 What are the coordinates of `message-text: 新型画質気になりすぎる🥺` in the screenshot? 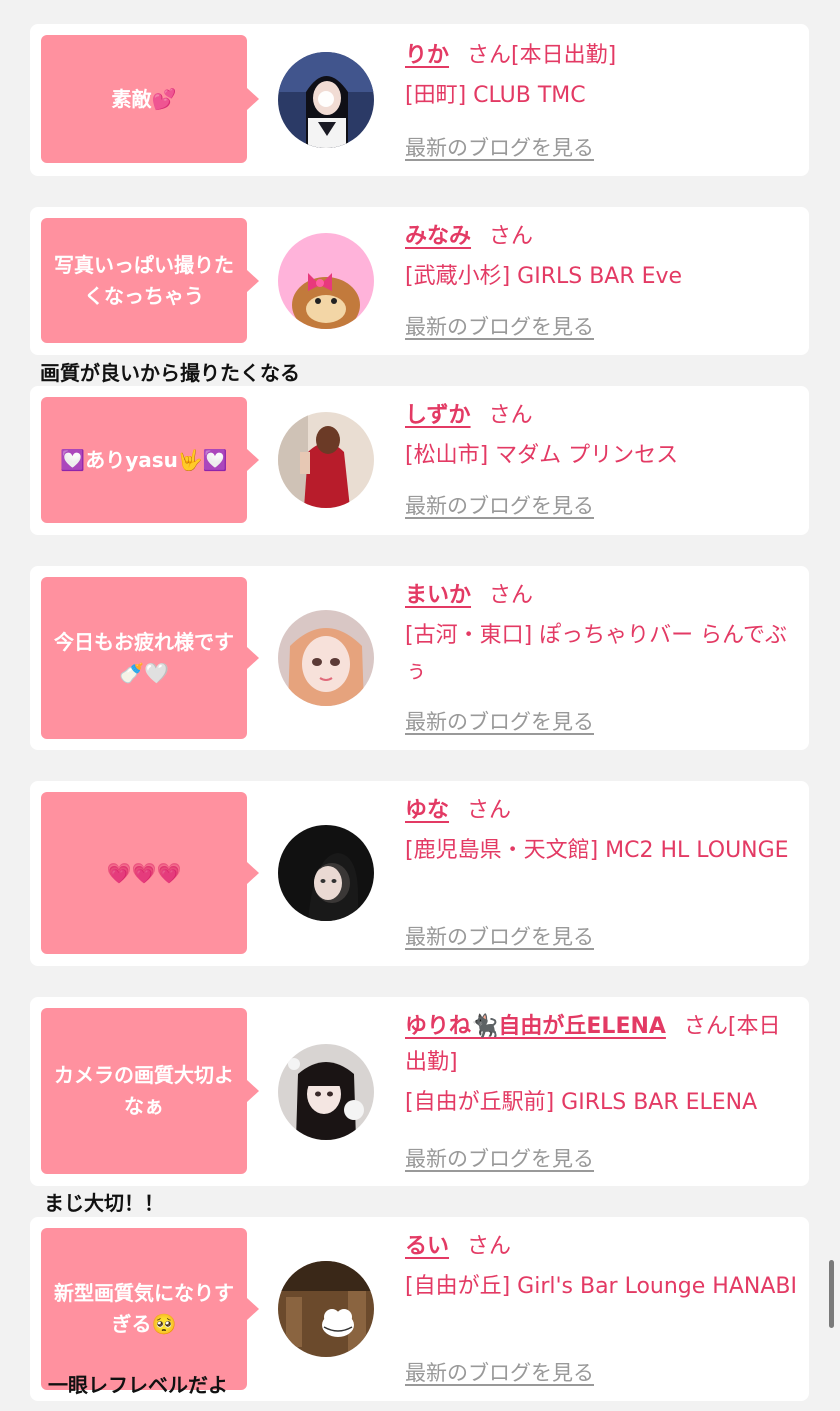 It's located at (144, 1308).